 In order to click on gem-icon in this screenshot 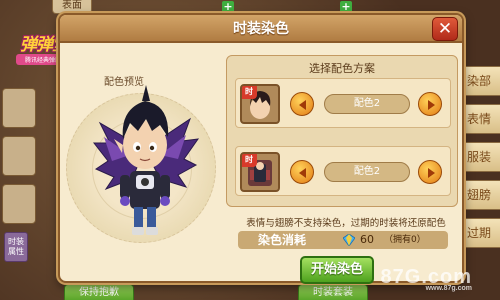, I will do `click(349, 240)`.